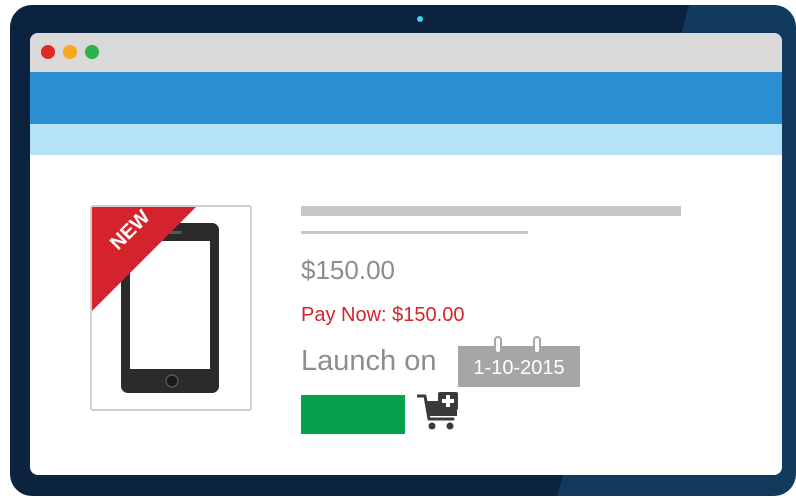 Image resolution: width=796 pixels, height=498 pixels. Describe the element at coordinates (144, 259) in the screenshot. I see `new-badge: NEW` at that location.